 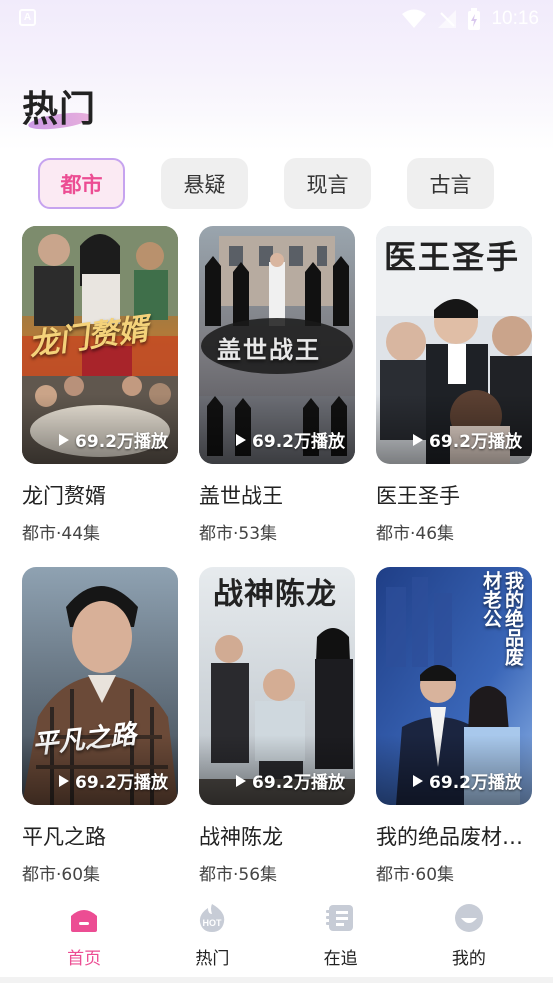 I want to click on home-indicator, so click(x=276, y=980).